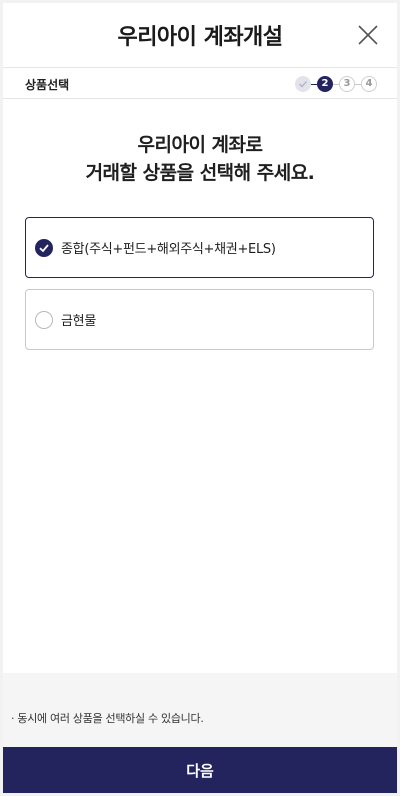  I want to click on option-label: 금현물, so click(78, 321).